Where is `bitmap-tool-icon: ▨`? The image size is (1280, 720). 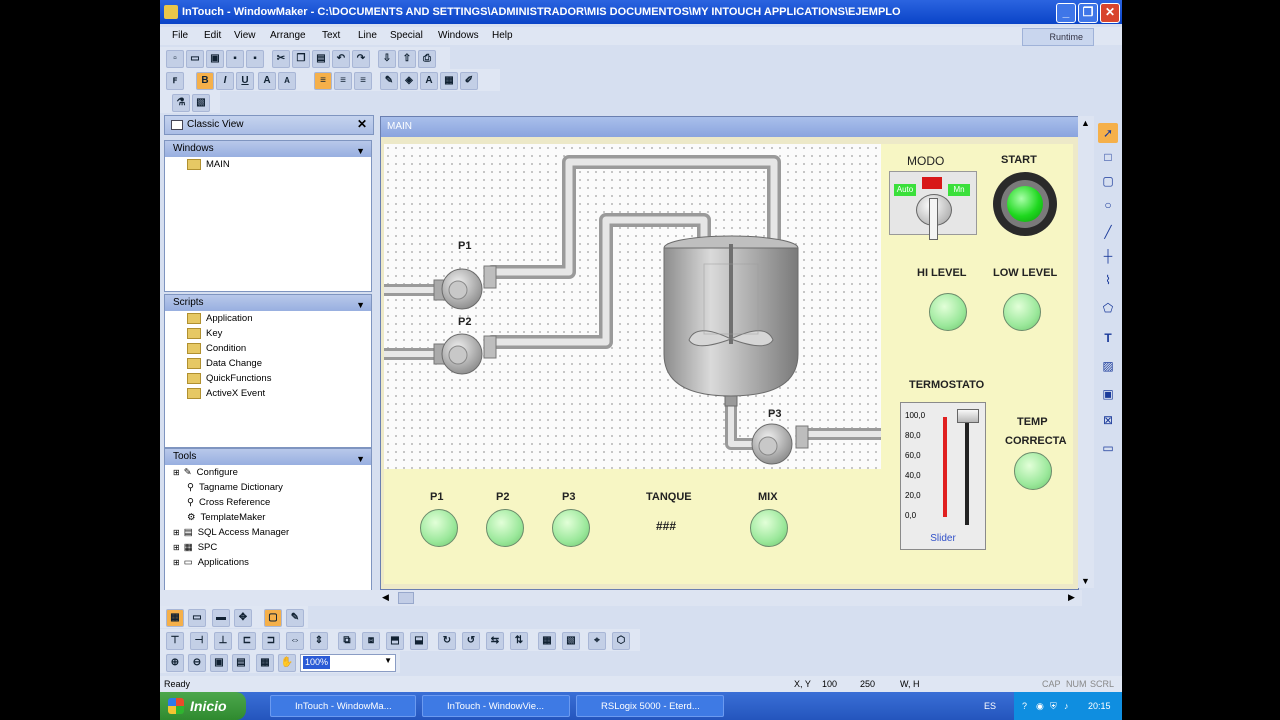
bitmap-tool-icon: ▨ is located at coordinates (1108, 366).